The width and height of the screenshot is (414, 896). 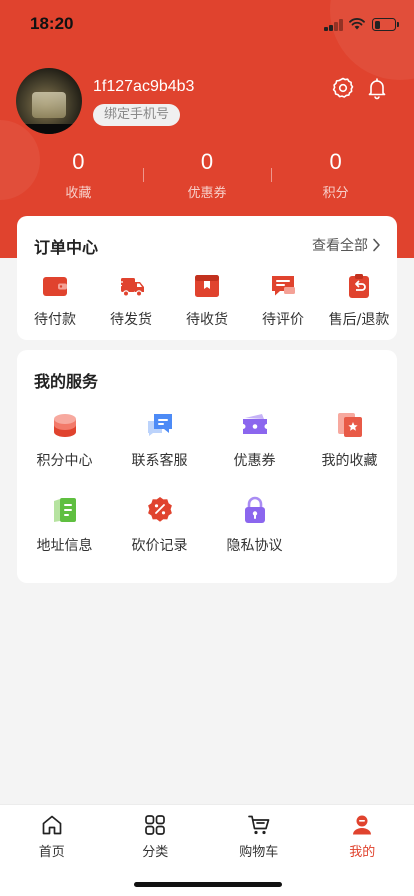 I want to click on home-indicator, so click(x=208, y=884).